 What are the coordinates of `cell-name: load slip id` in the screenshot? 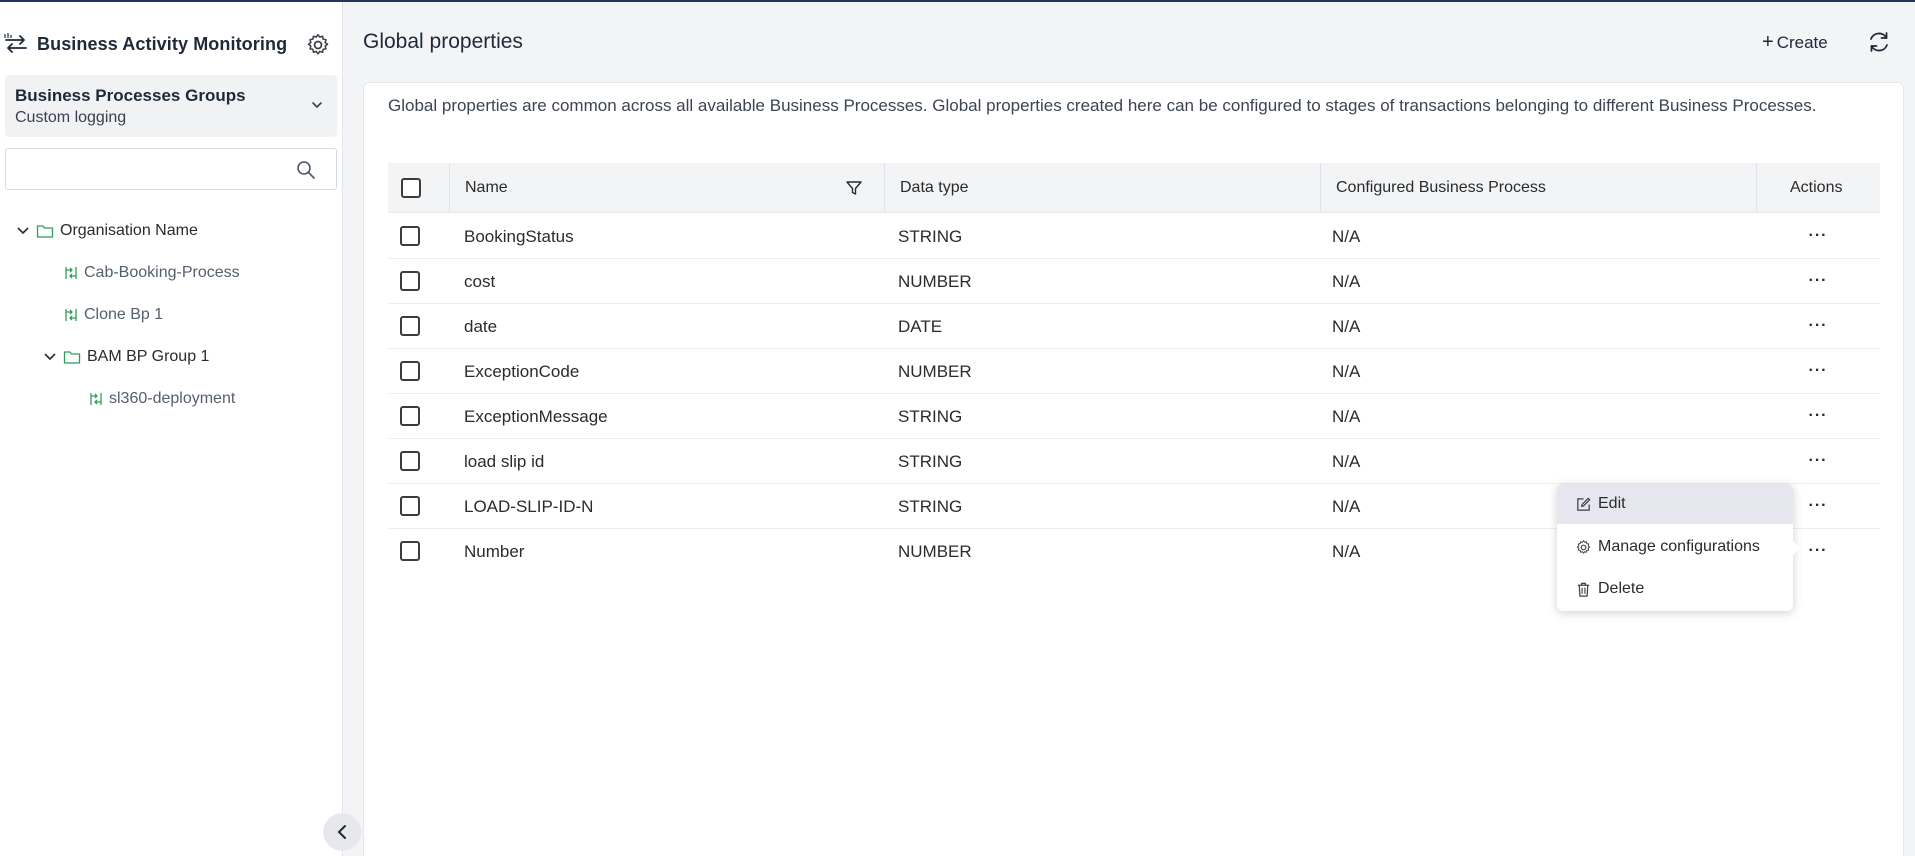 It's located at (504, 461).